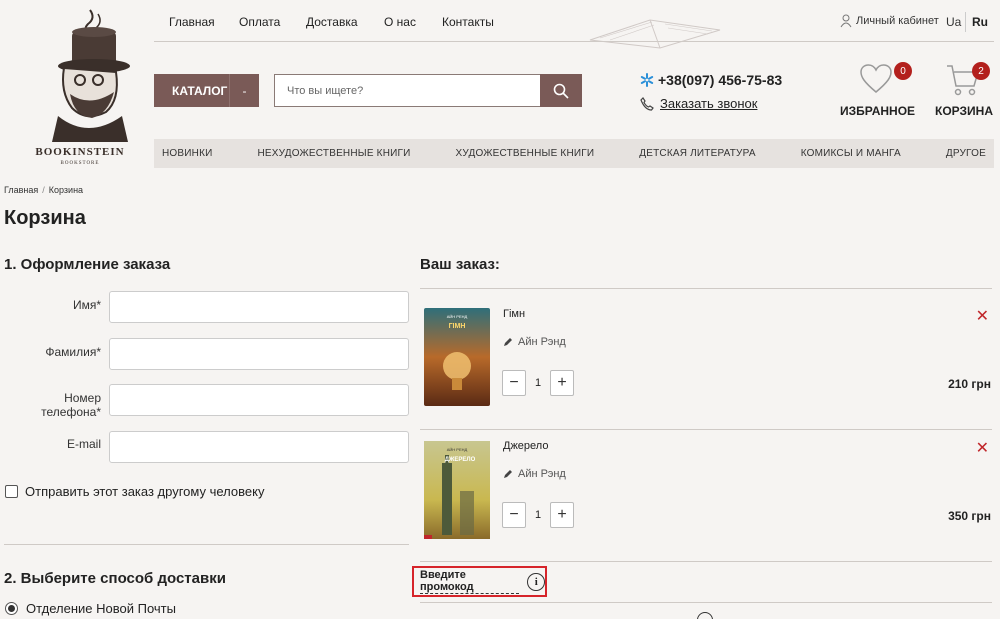 Image resolution: width=1000 pixels, height=619 pixels. What do you see at coordinates (964, 92) in the screenshot?
I see `cart-button: 2 КОРЗИНА` at bounding box center [964, 92].